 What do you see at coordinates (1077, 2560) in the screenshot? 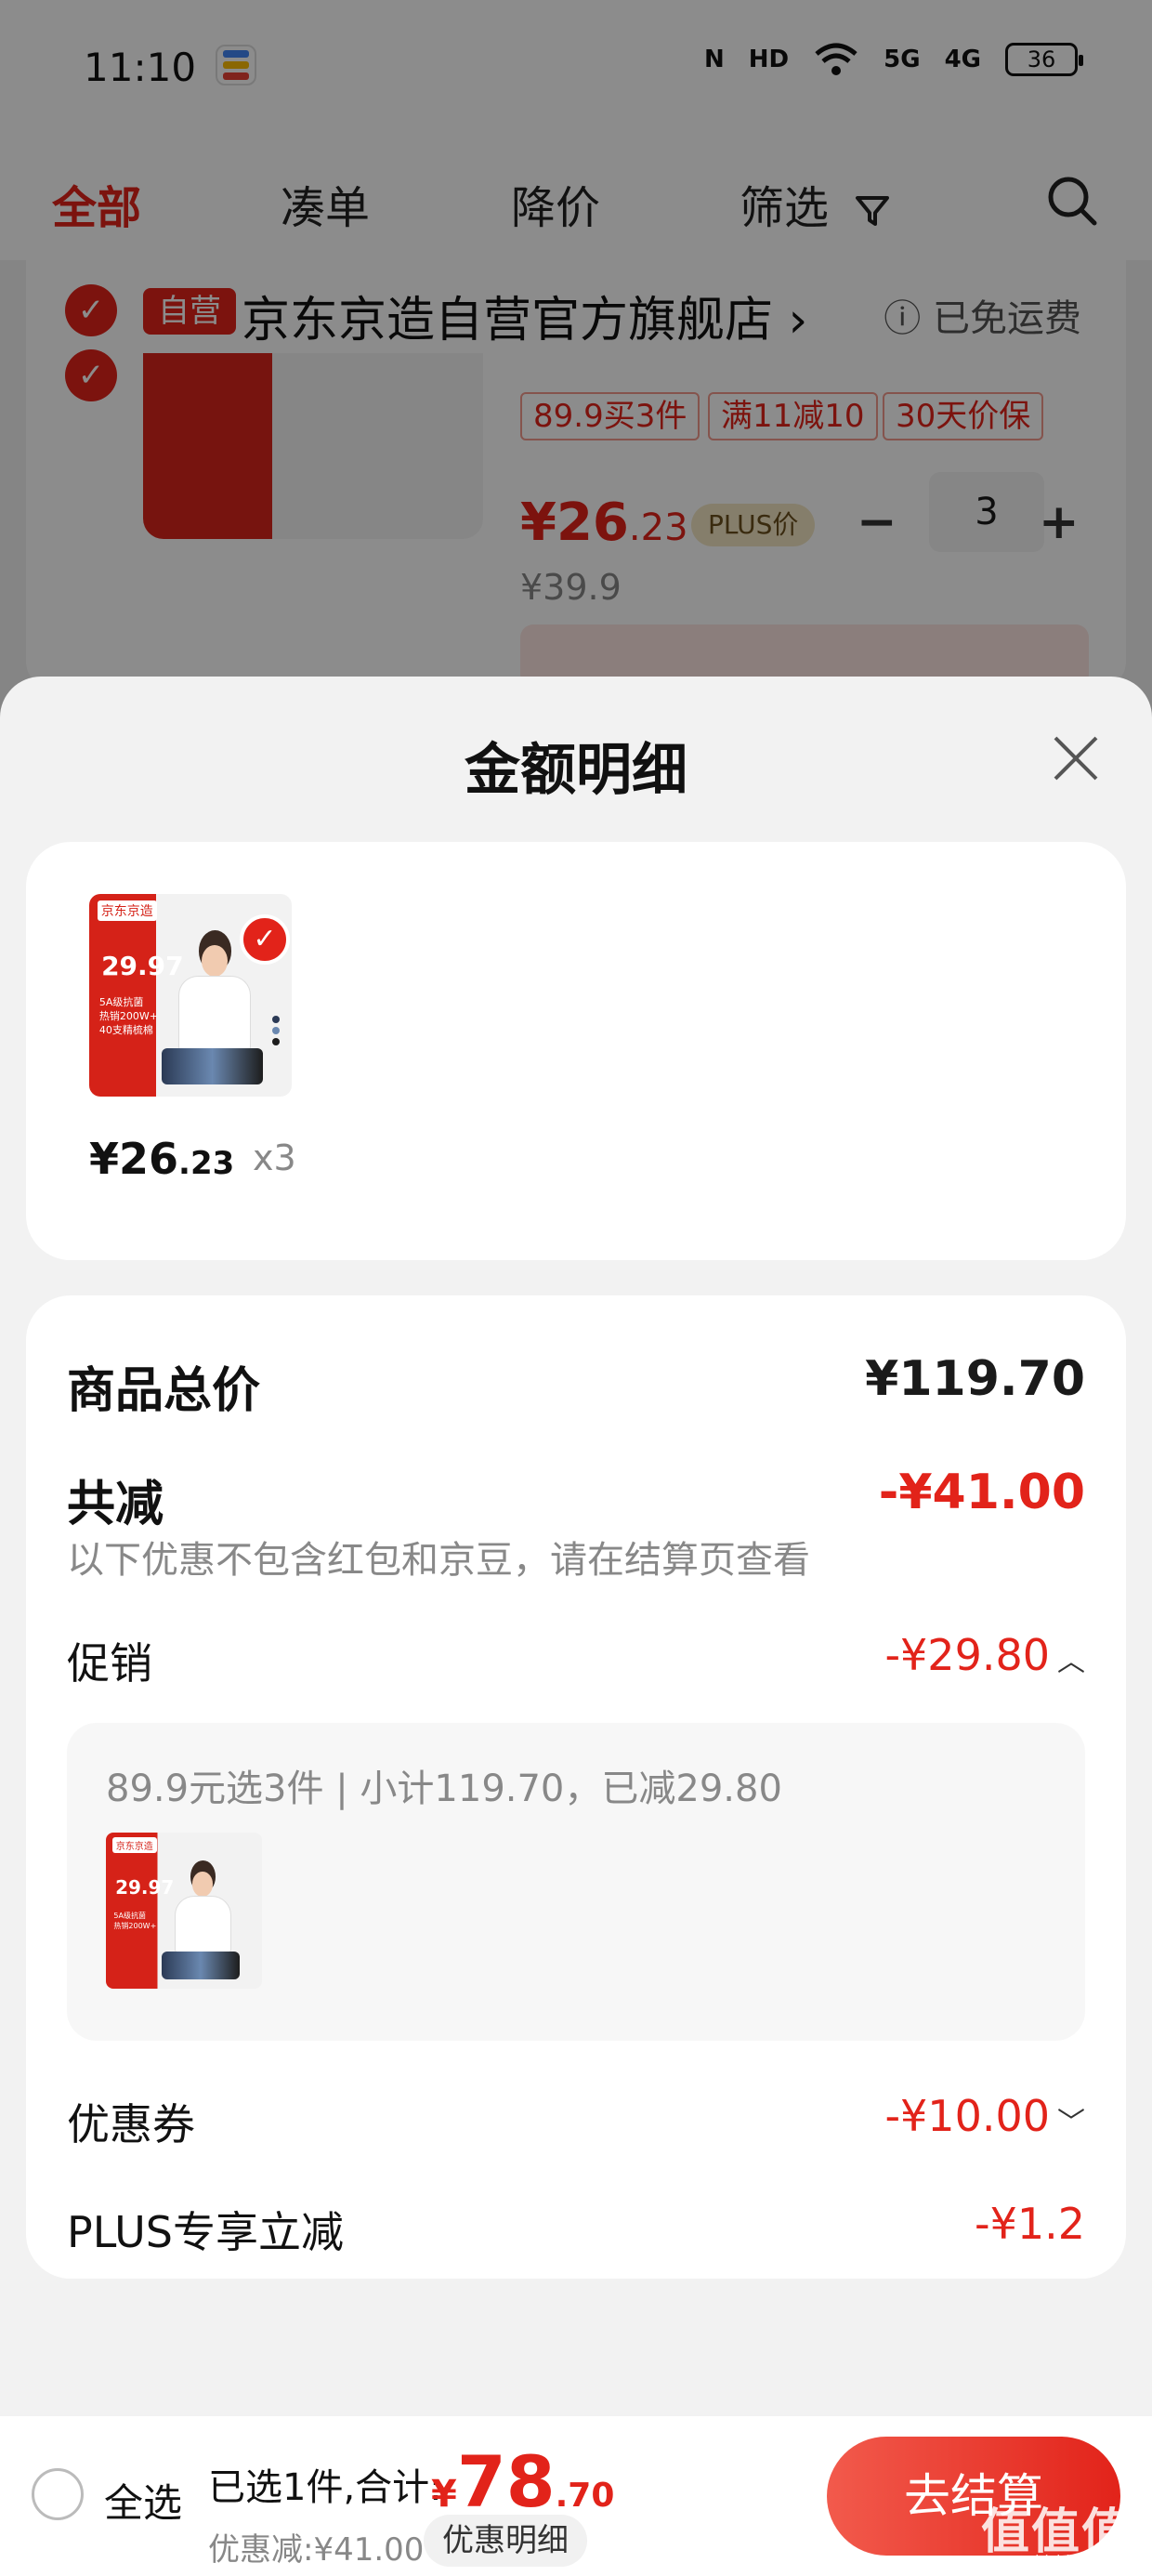
I see `watermark-url: zhizhizhi.com` at bounding box center [1077, 2560].